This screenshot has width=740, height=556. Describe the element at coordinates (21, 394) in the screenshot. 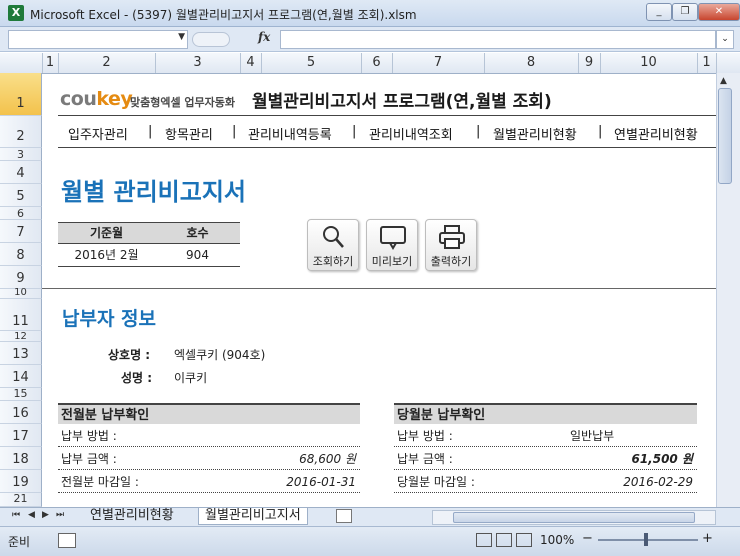

I see `row-header-15: 15` at that location.